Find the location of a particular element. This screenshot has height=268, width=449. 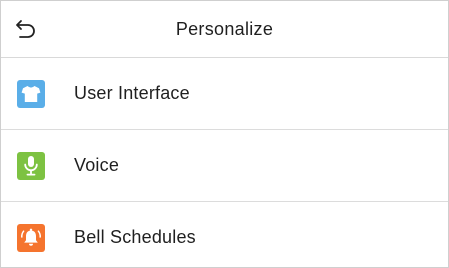

voice-icon-tile is located at coordinates (31, 166).